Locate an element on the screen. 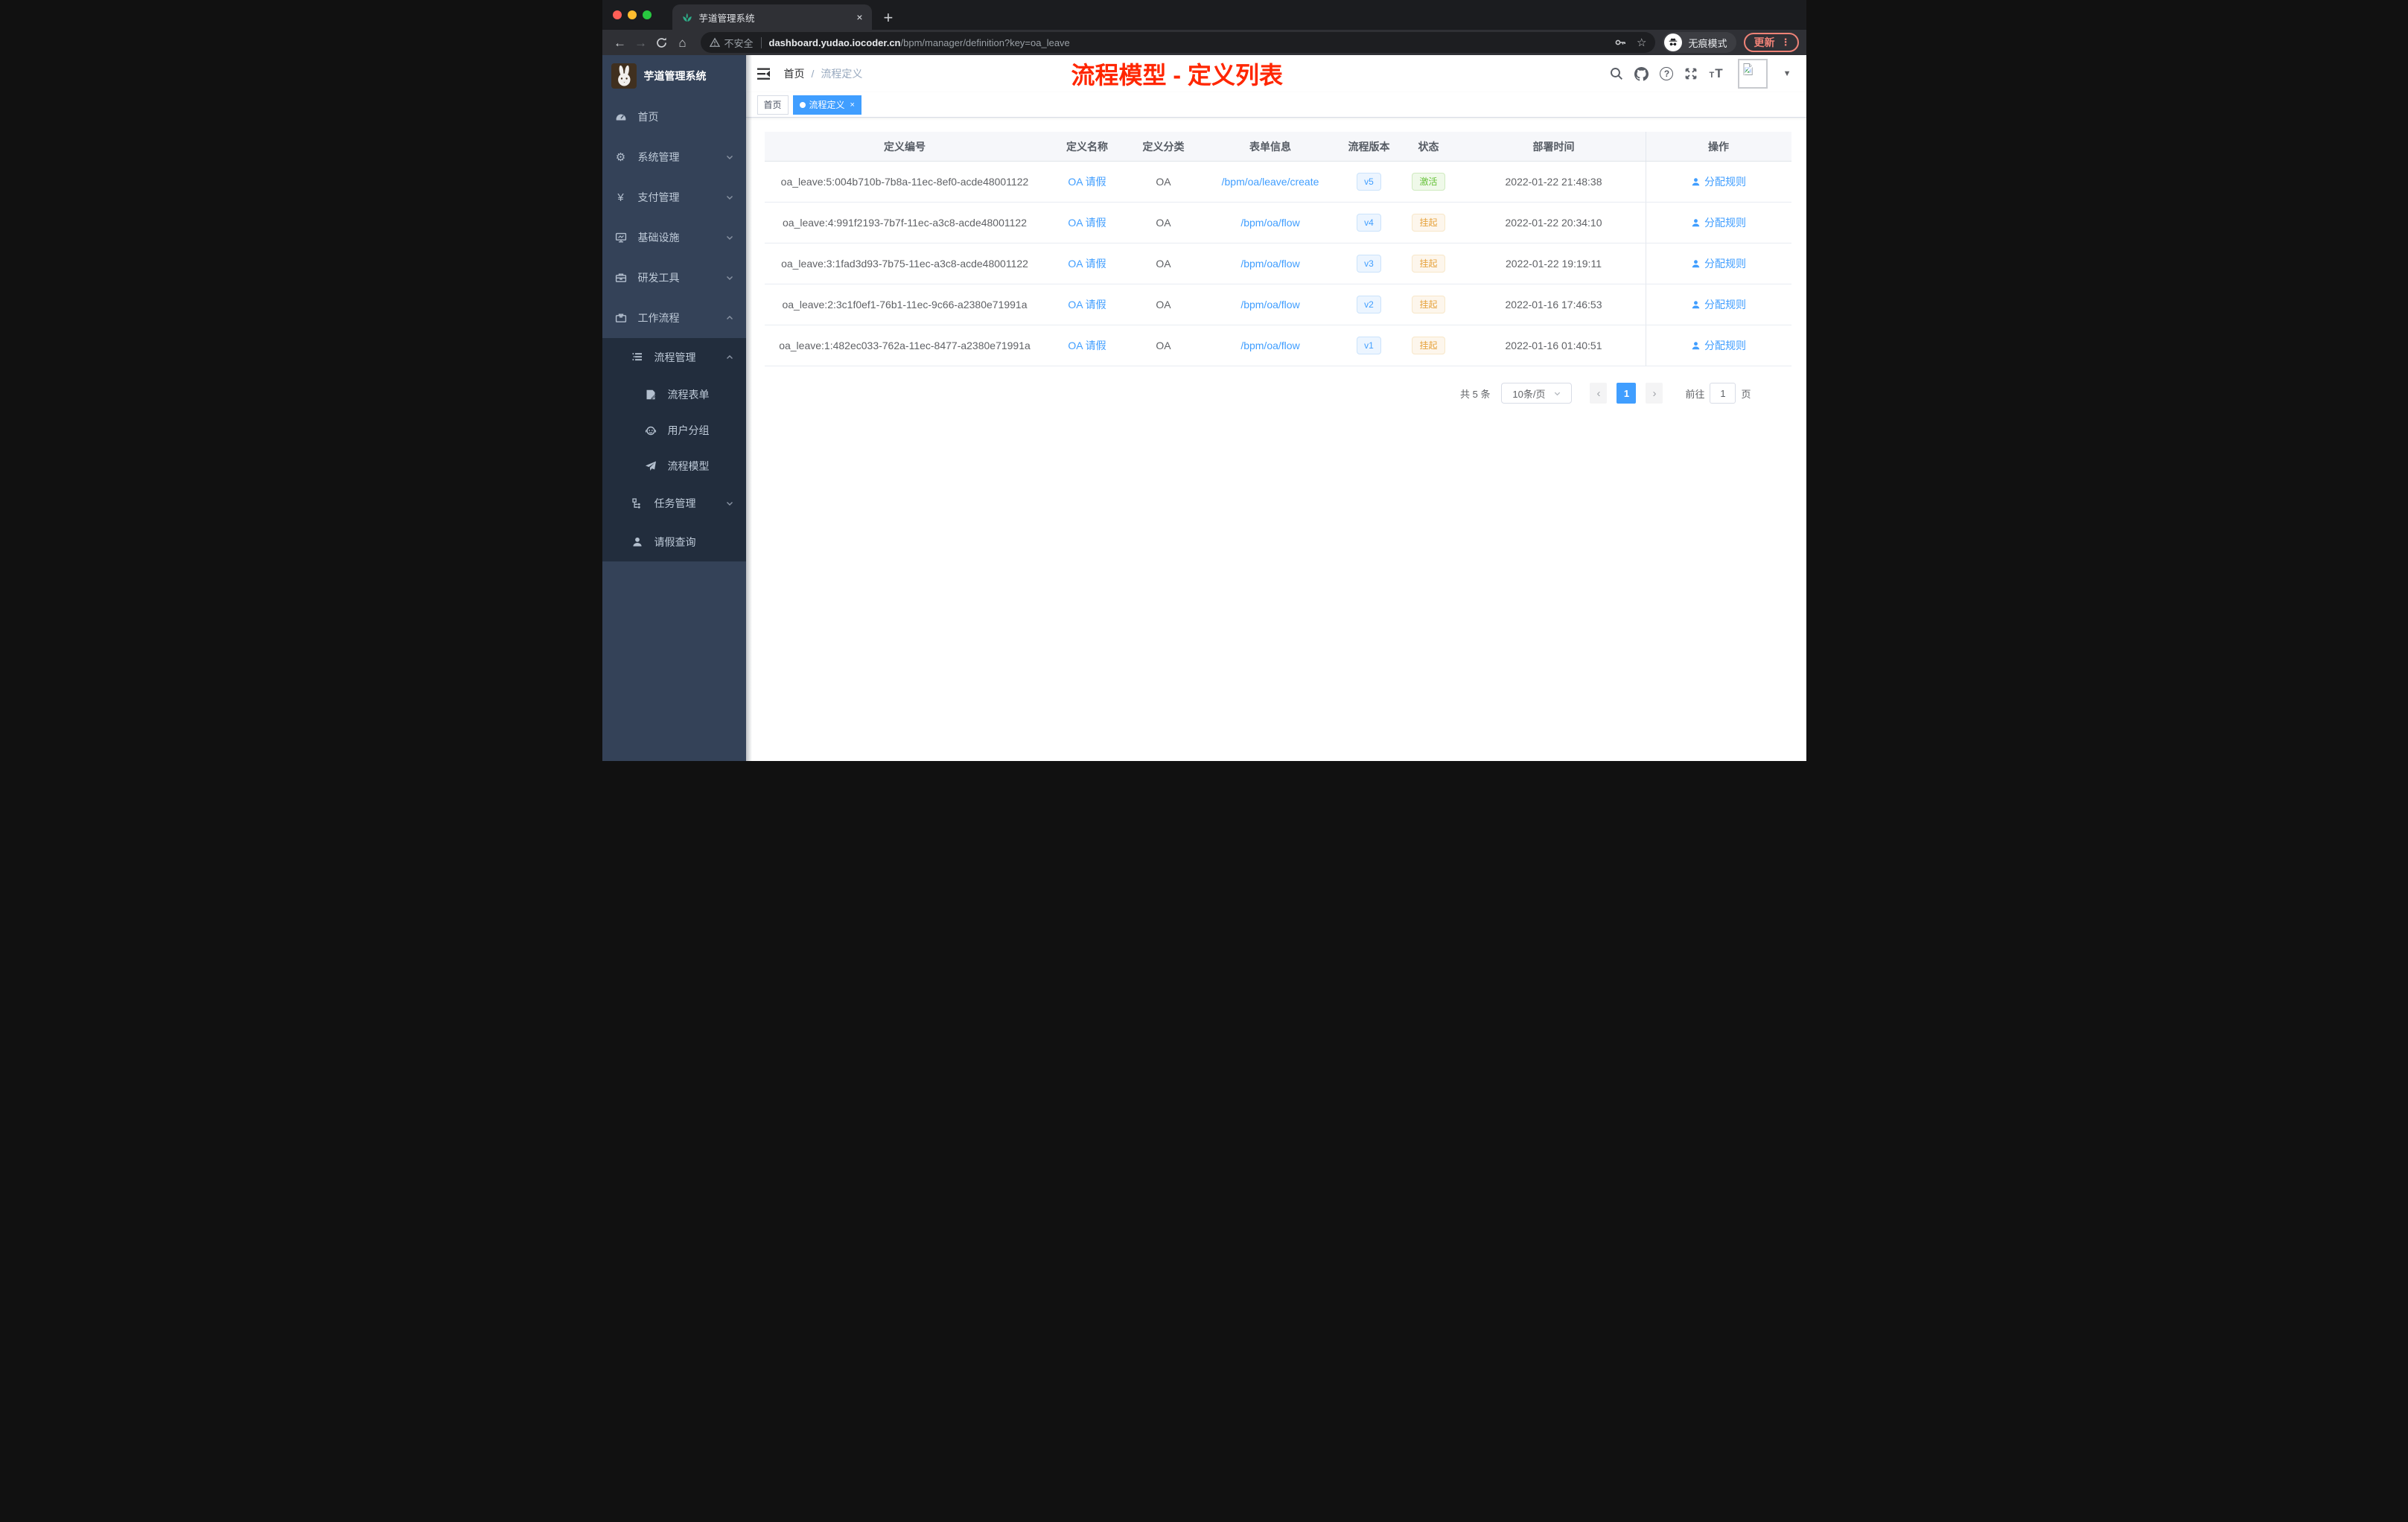  briefcase-icon is located at coordinates (621, 318).